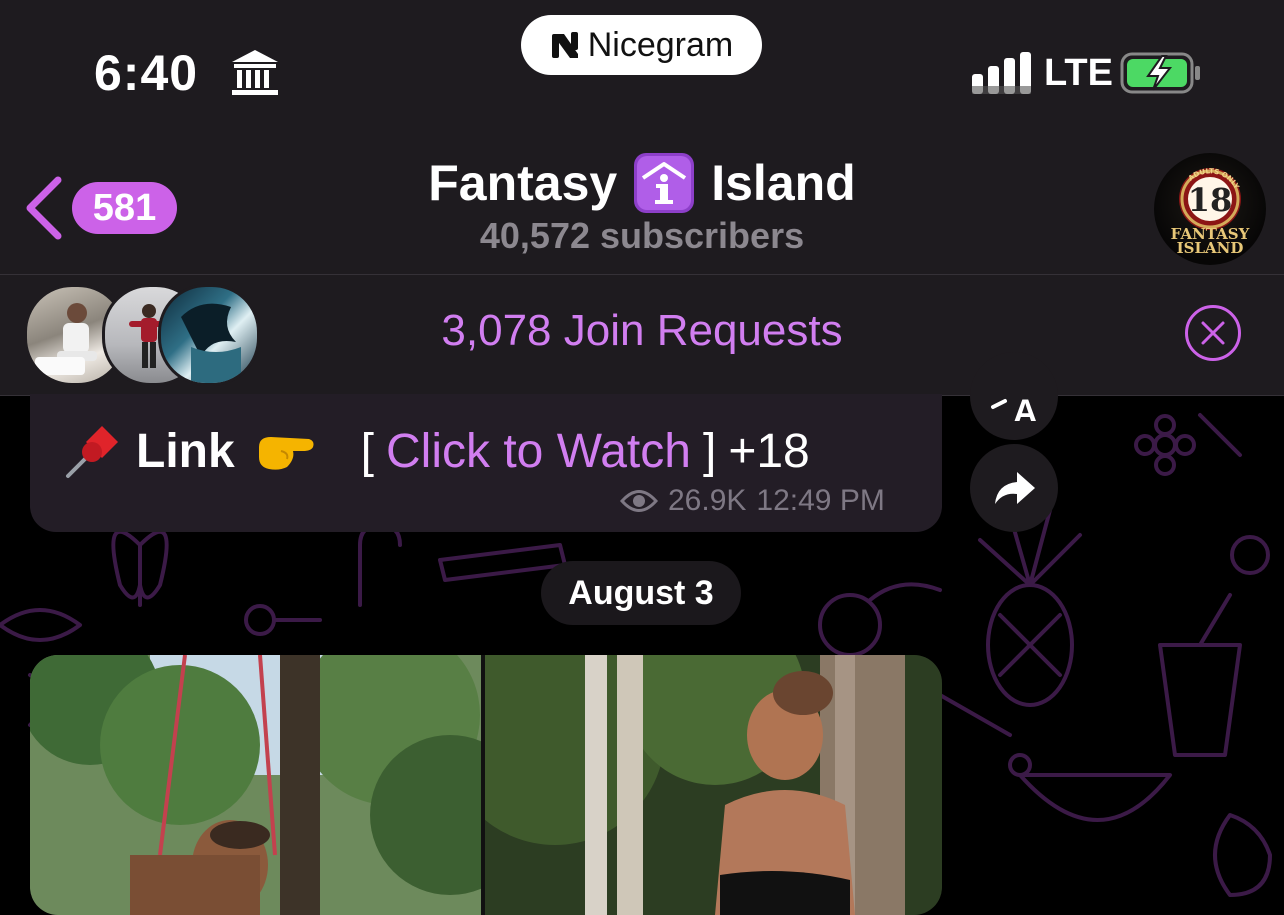 This screenshot has height=915, width=1284. Describe the element at coordinates (124, 208) in the screenshot. I see `unread-count-badge: 581` at that location.